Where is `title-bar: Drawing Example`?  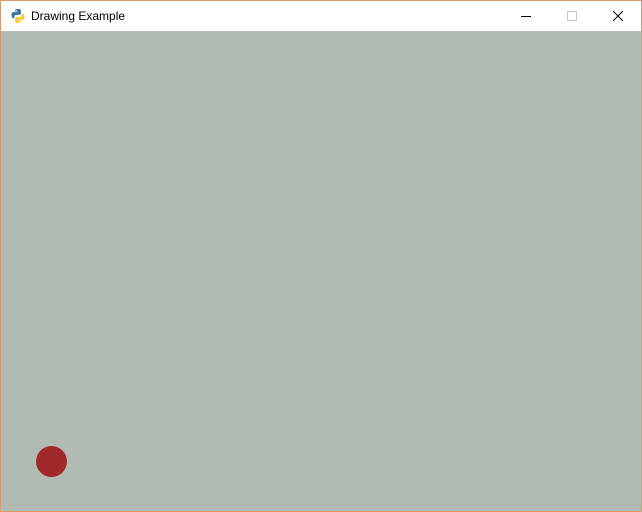 title-bar: Drawing Example is located at coordinates (321, 16).